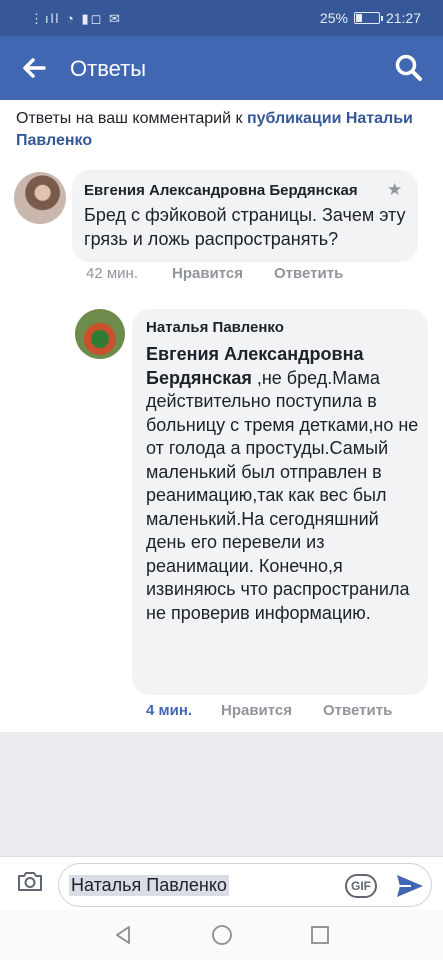  I want to click on reply-input: Наталья Павленко GIF, so click(245, 885).